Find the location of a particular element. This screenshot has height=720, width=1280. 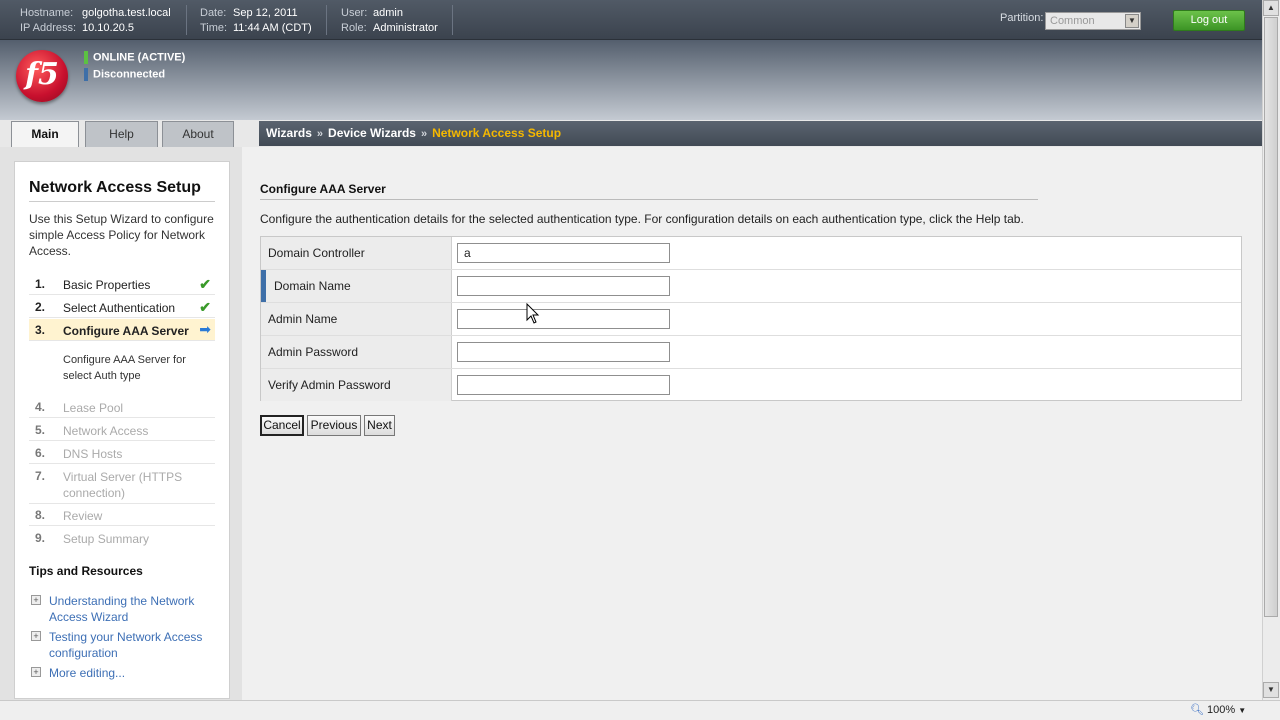

status-disconnected-indicator is located at coordinates (86, 74).